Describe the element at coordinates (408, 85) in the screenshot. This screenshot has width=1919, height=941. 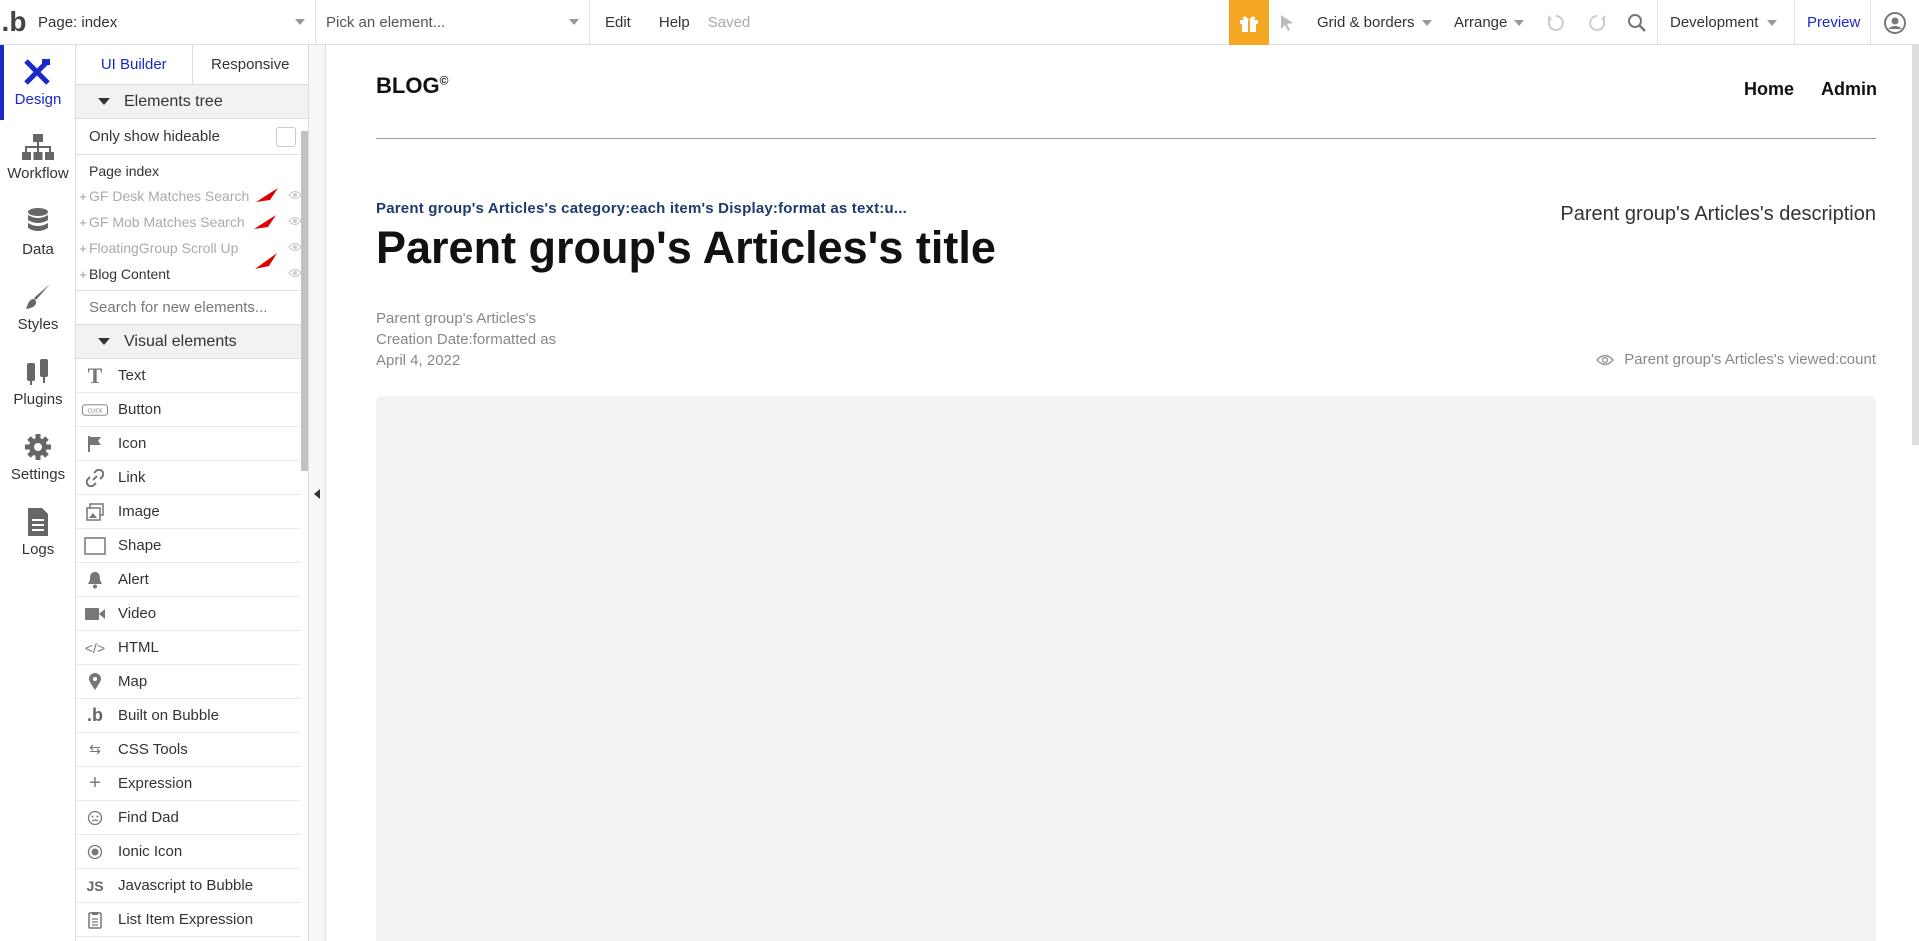
I see `blog-logo-text: BLOG` at that location.